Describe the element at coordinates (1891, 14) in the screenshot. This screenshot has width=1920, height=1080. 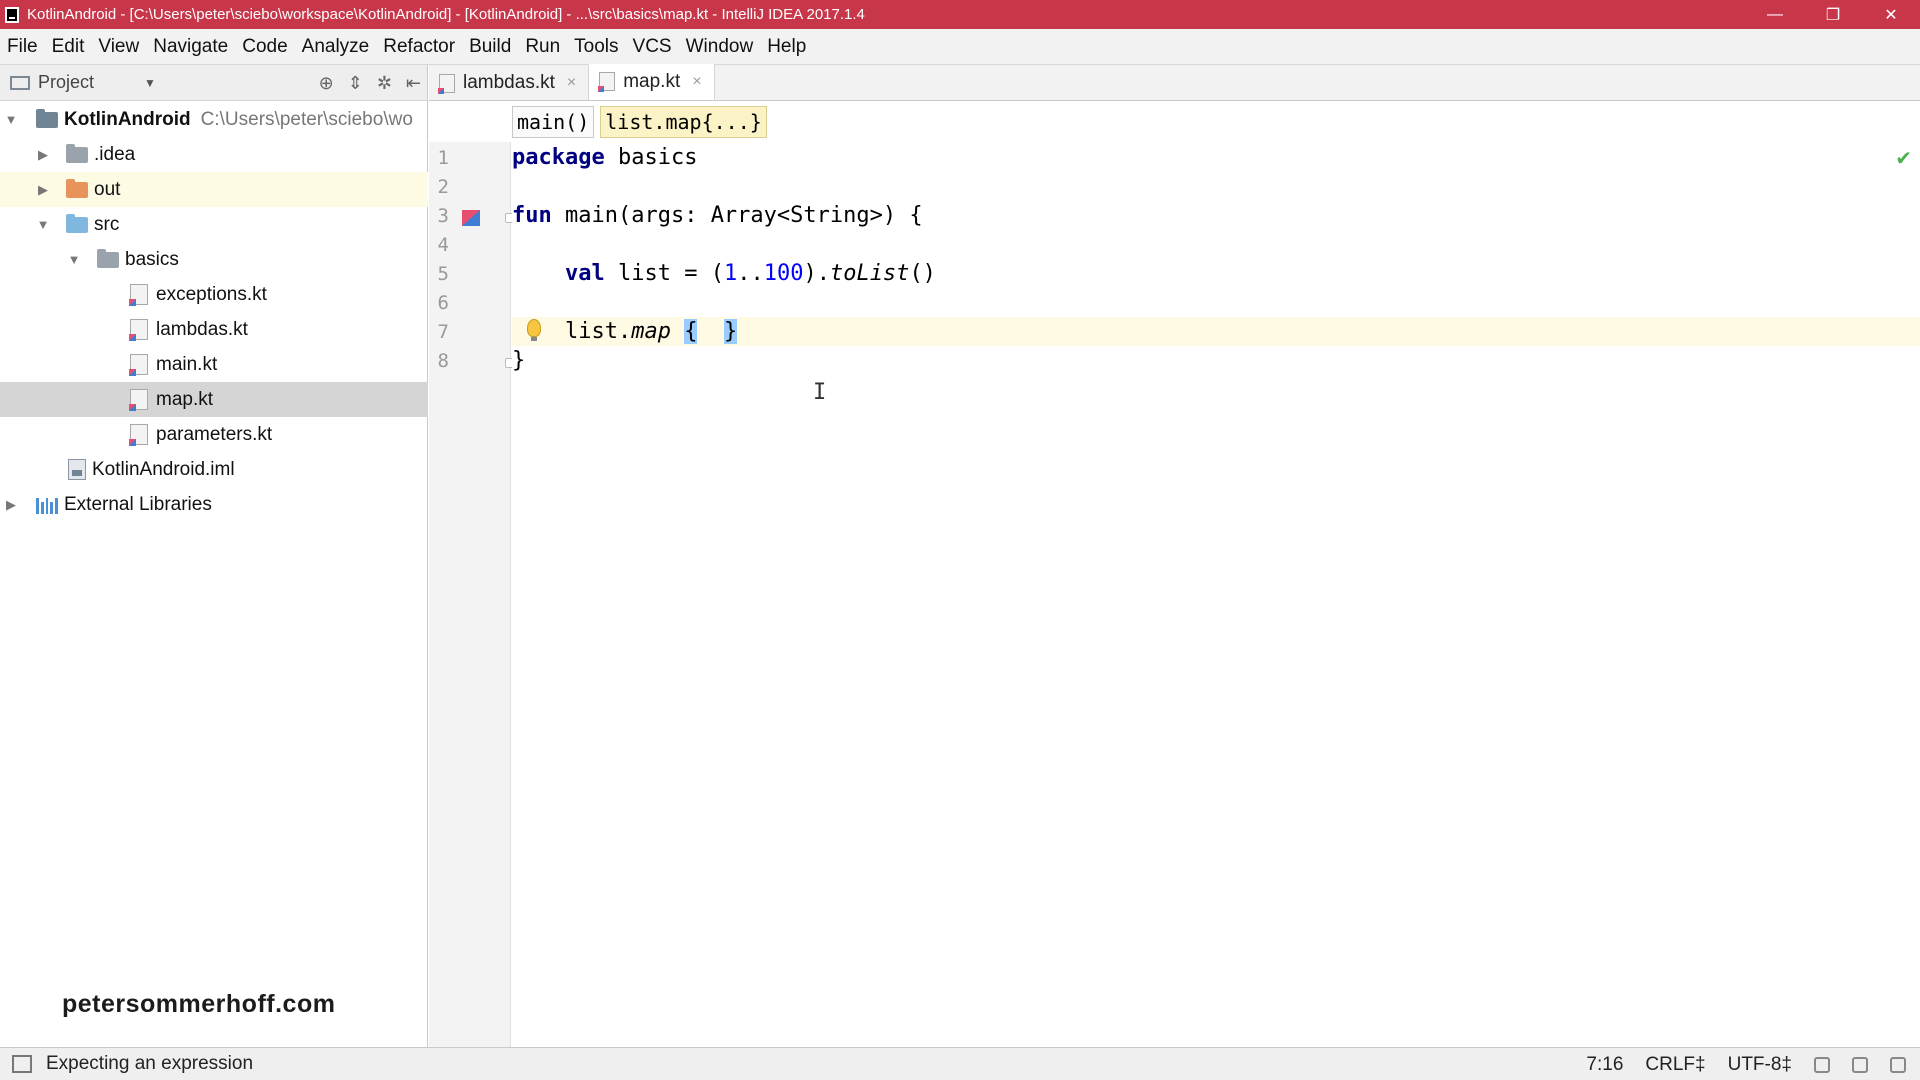
I see `close-window-button: ✕` at that location.